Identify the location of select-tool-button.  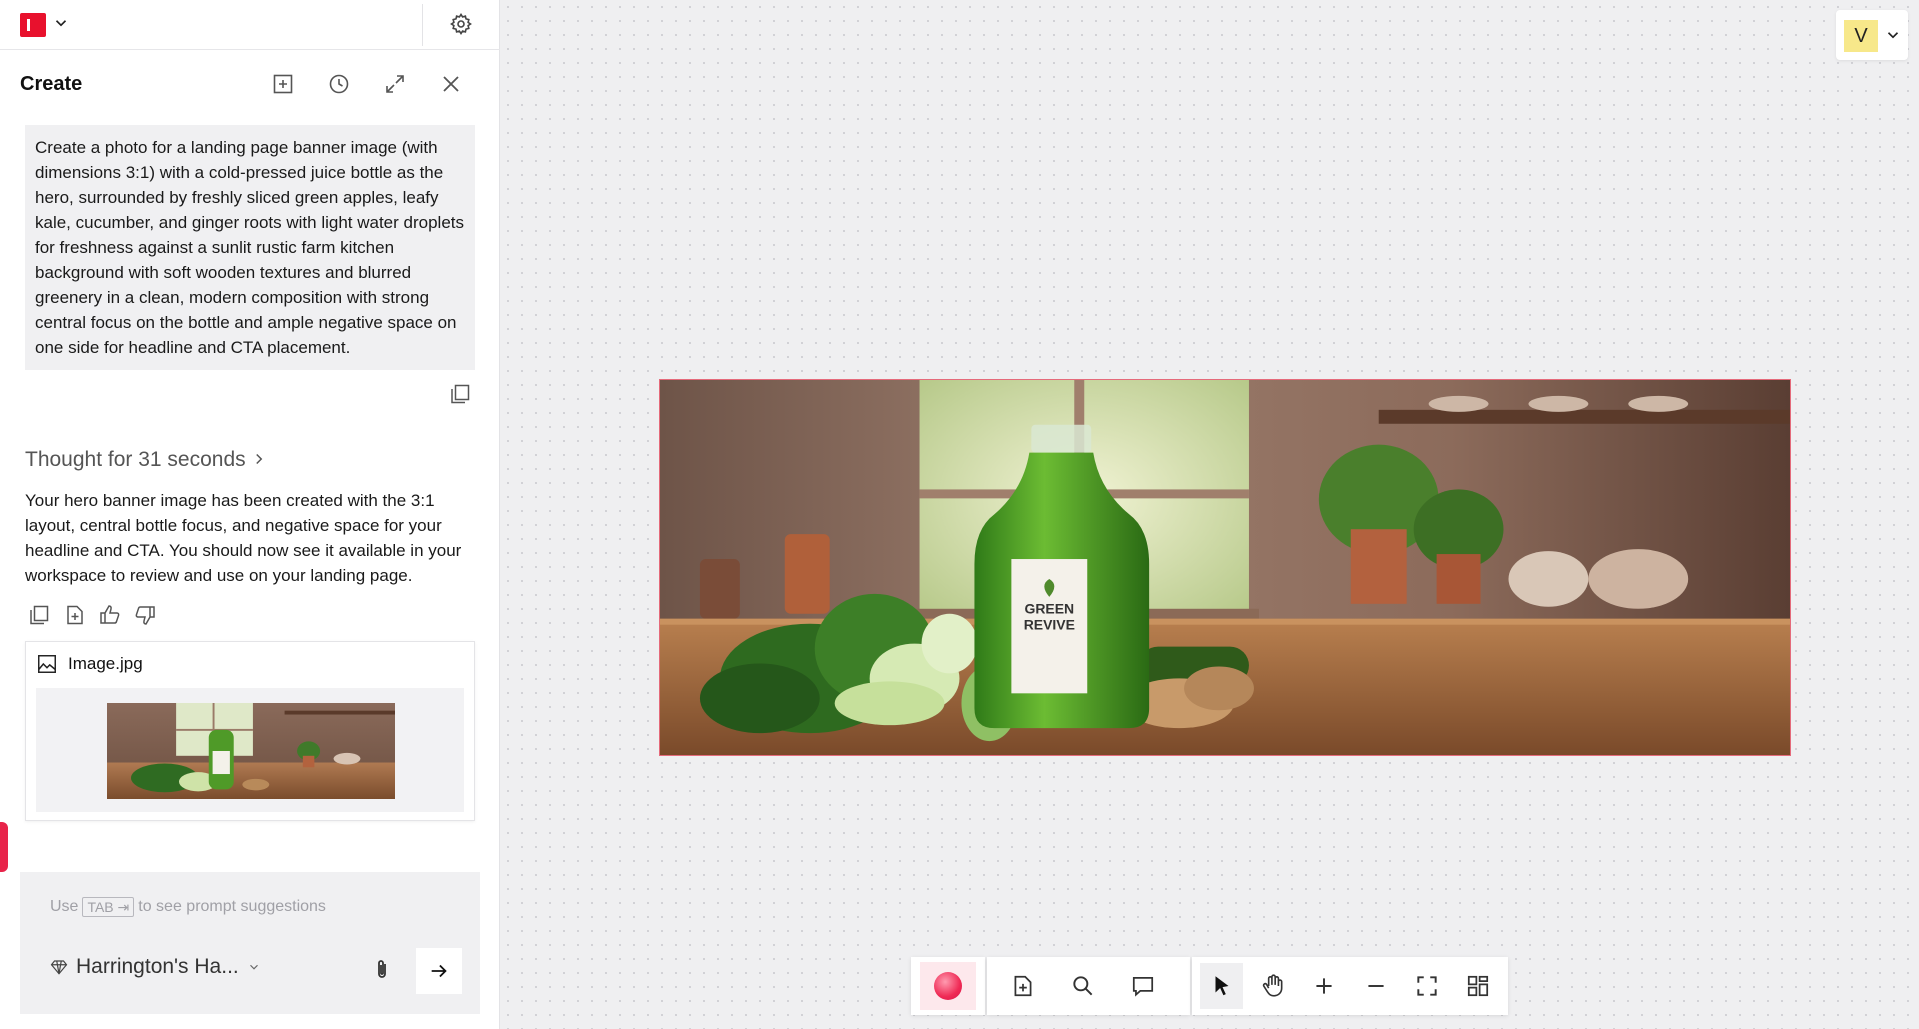
(1222, 986).